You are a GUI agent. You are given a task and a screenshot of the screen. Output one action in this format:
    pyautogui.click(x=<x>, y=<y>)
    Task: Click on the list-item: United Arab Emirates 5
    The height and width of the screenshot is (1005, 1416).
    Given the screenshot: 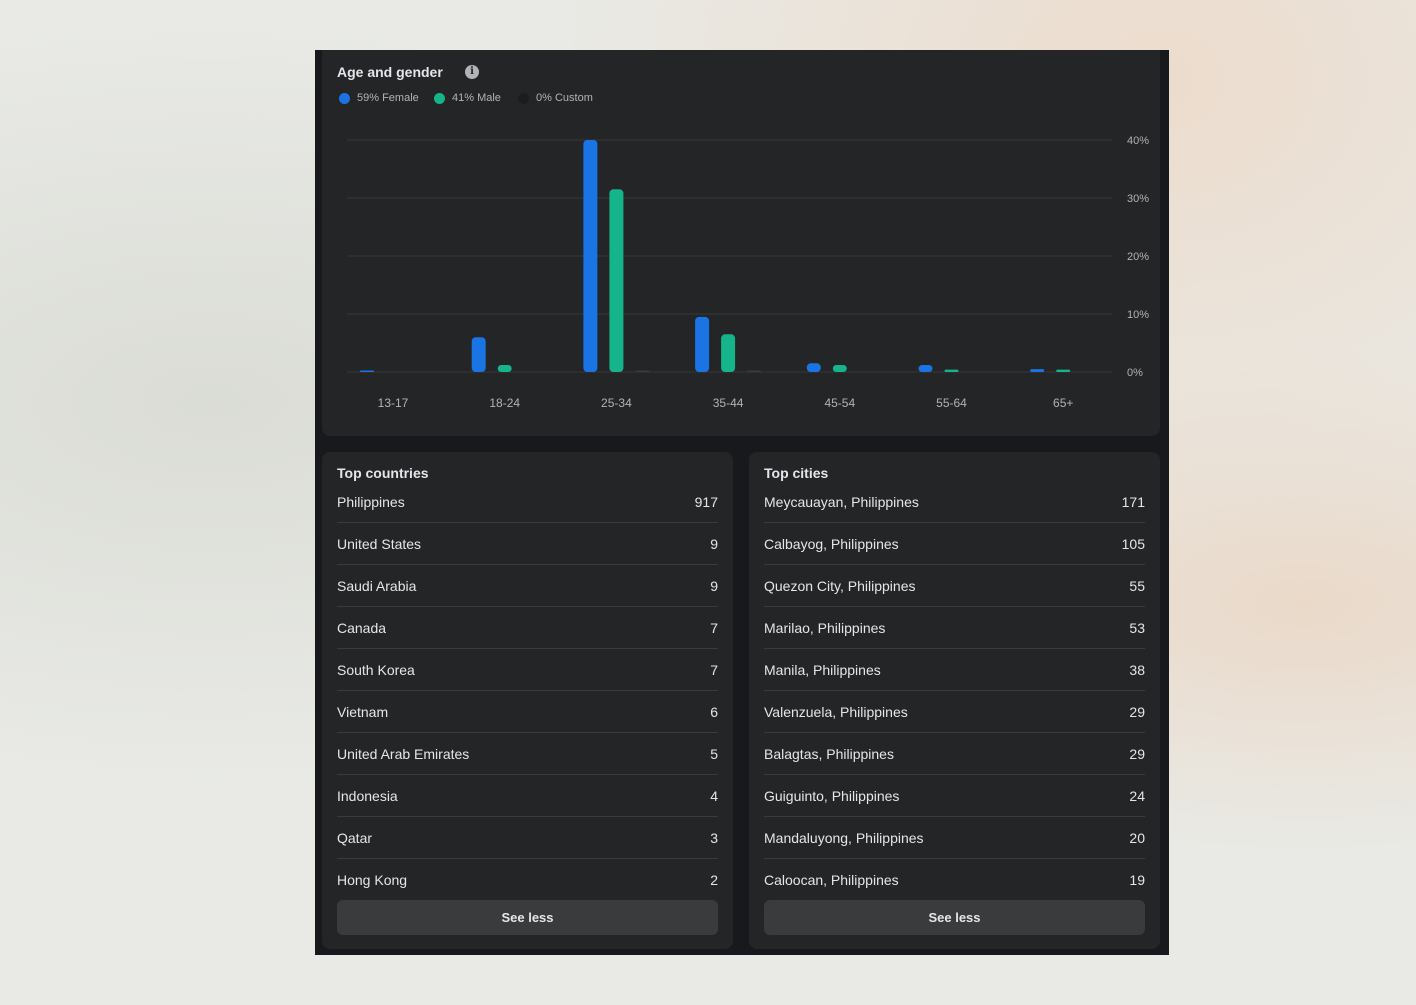 What is the action you would take?
    pyautogui.click(x=527, y=754)
    